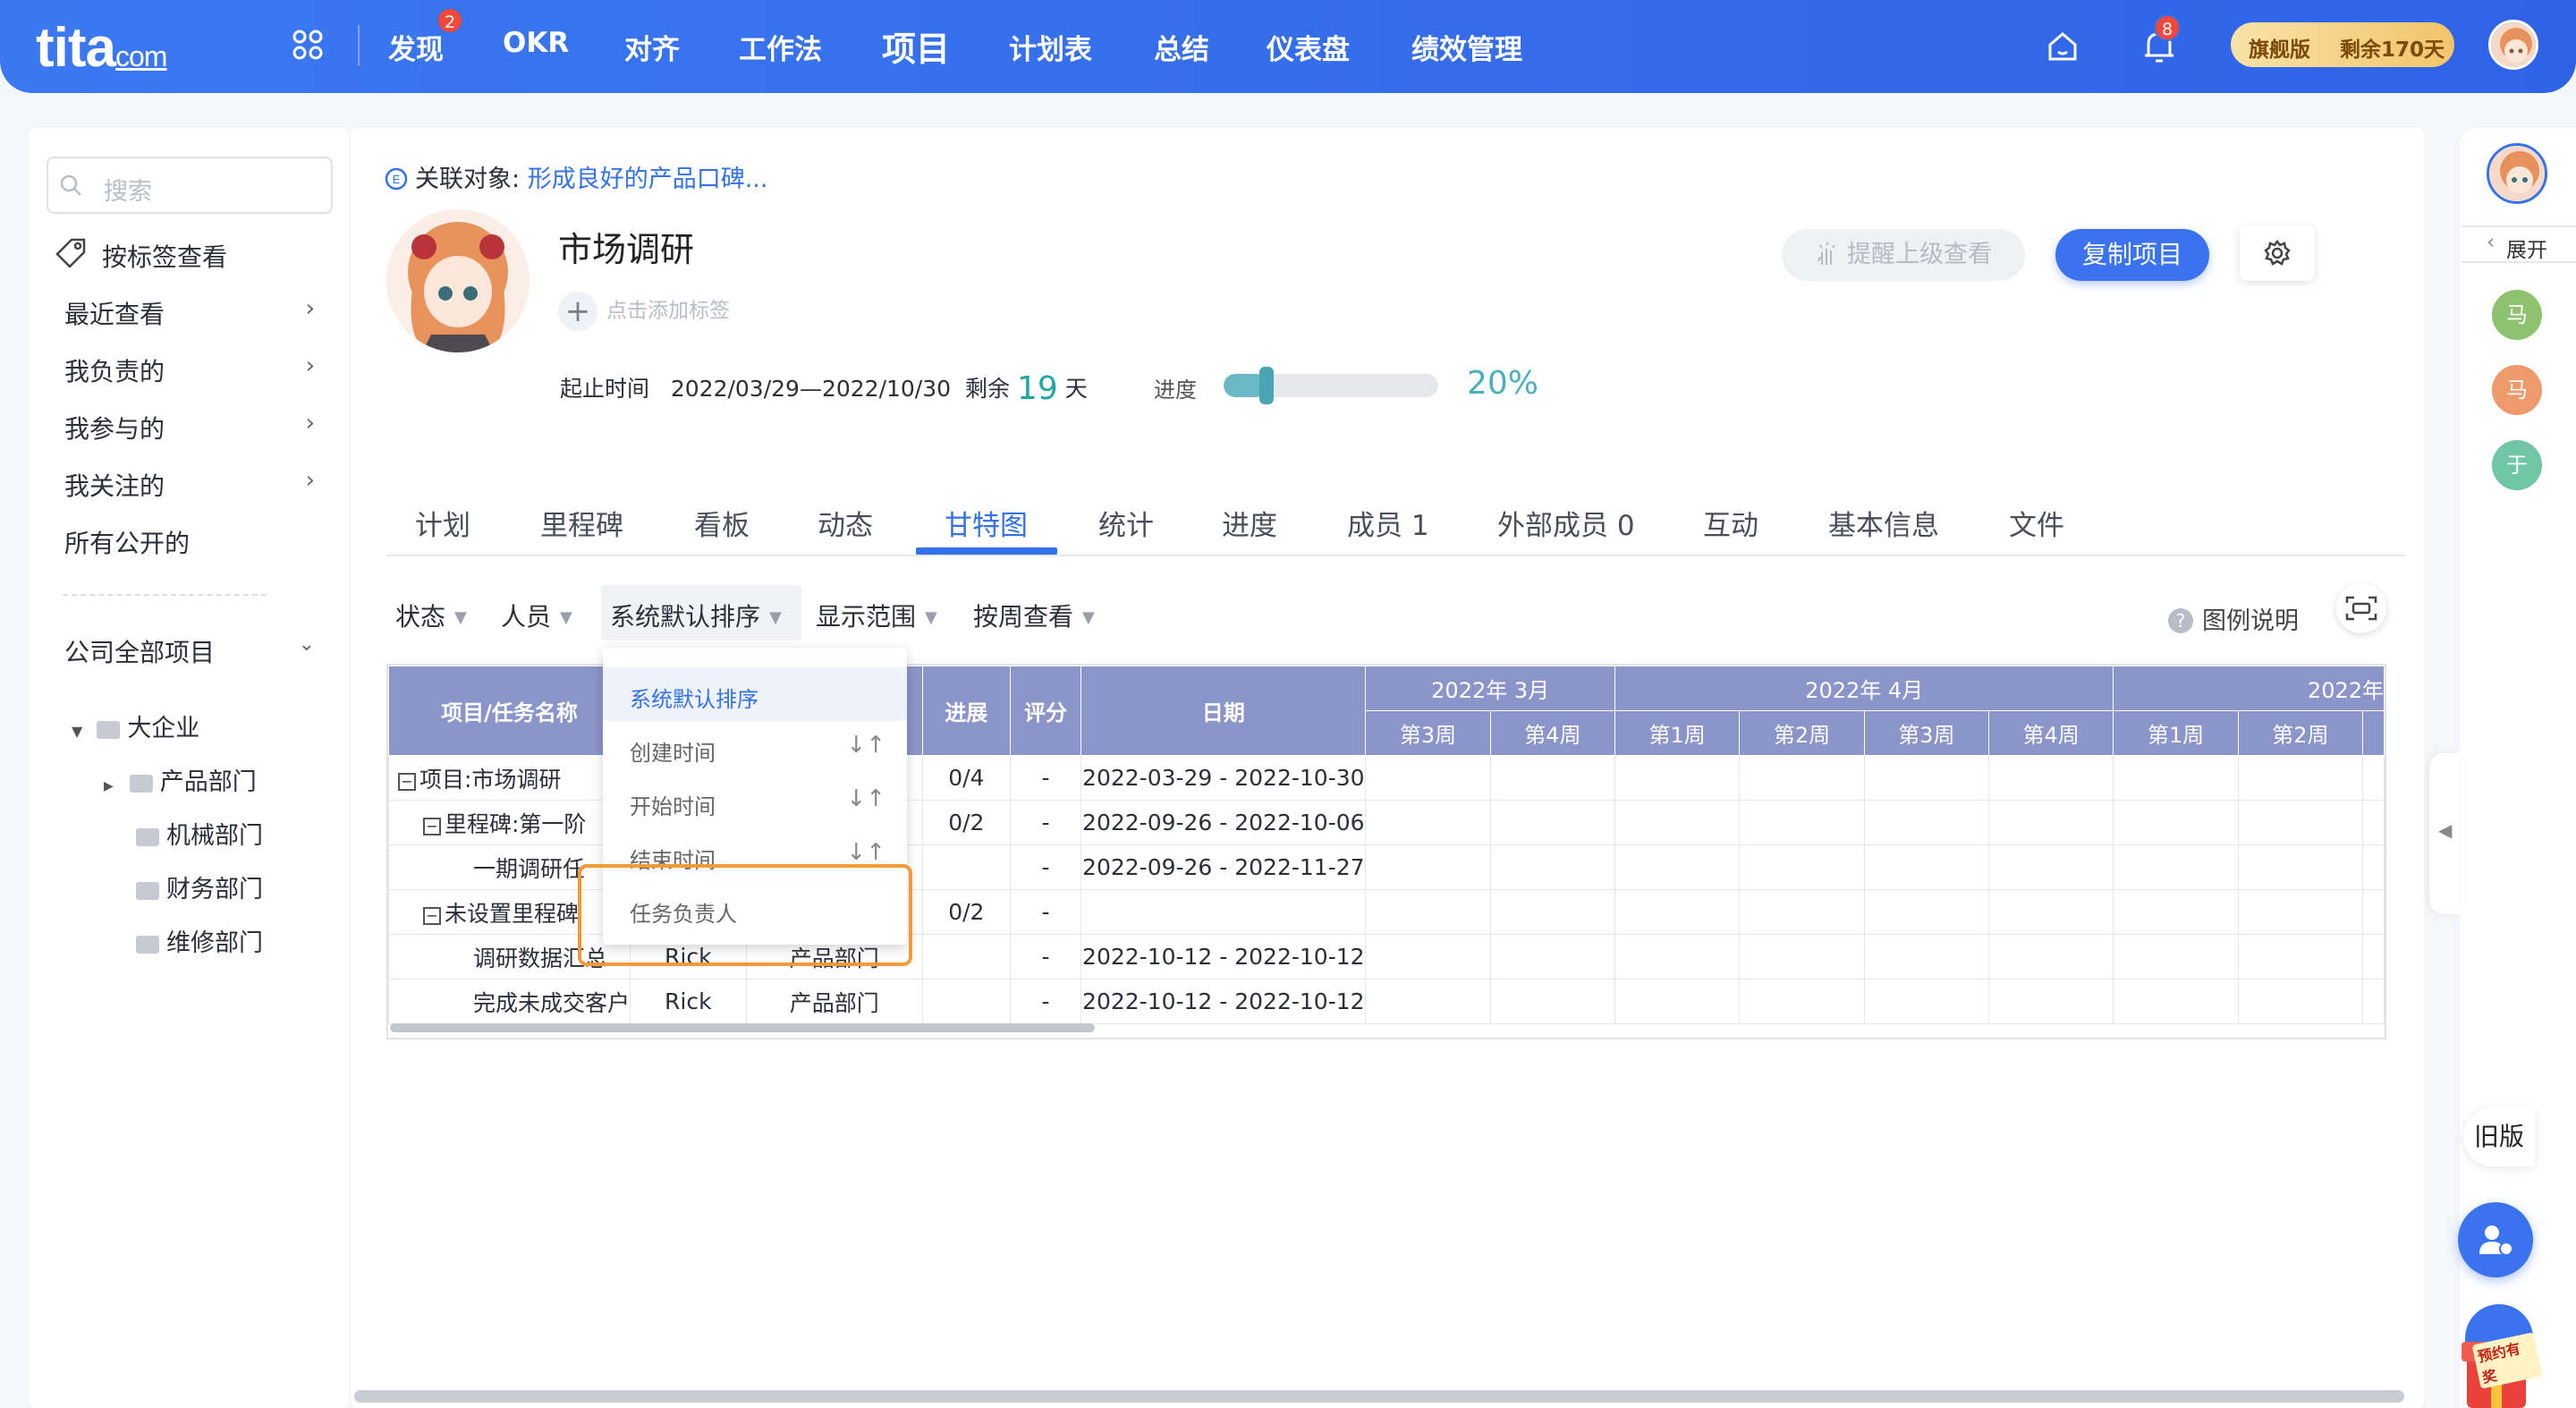 The height and width of the screenshot is (1408, 2576). What do you see at coordinates (834, 1002) in the screenshot?
I see `dept-cell: 产品部门` at bounding box center [834, 1002].